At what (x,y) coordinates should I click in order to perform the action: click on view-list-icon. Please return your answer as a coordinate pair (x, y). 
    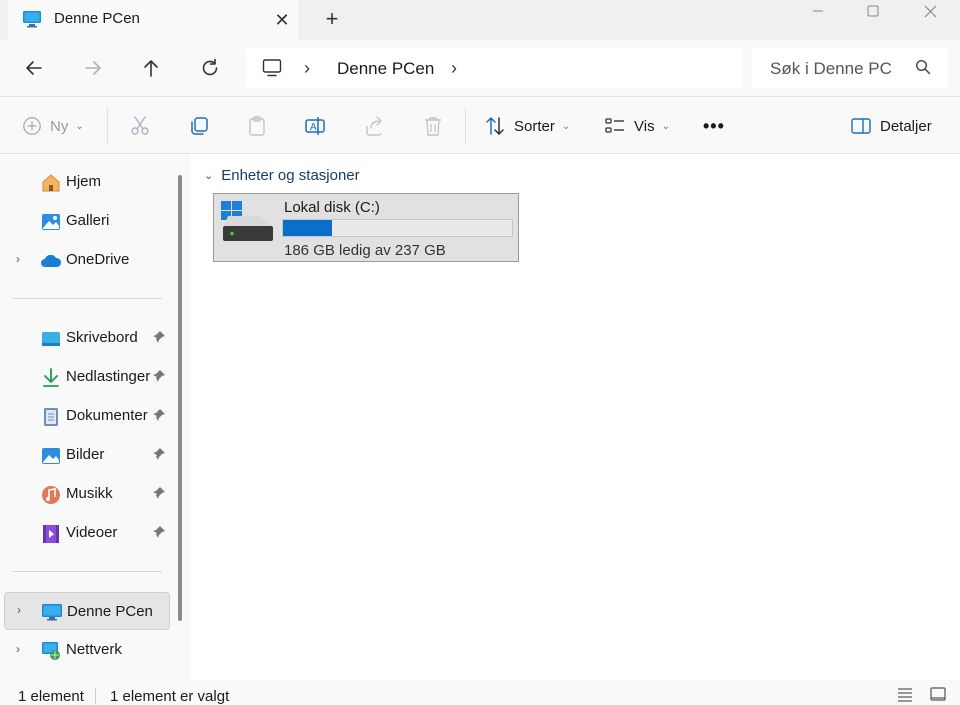
    Looking at the image, I should click on (614, 125).